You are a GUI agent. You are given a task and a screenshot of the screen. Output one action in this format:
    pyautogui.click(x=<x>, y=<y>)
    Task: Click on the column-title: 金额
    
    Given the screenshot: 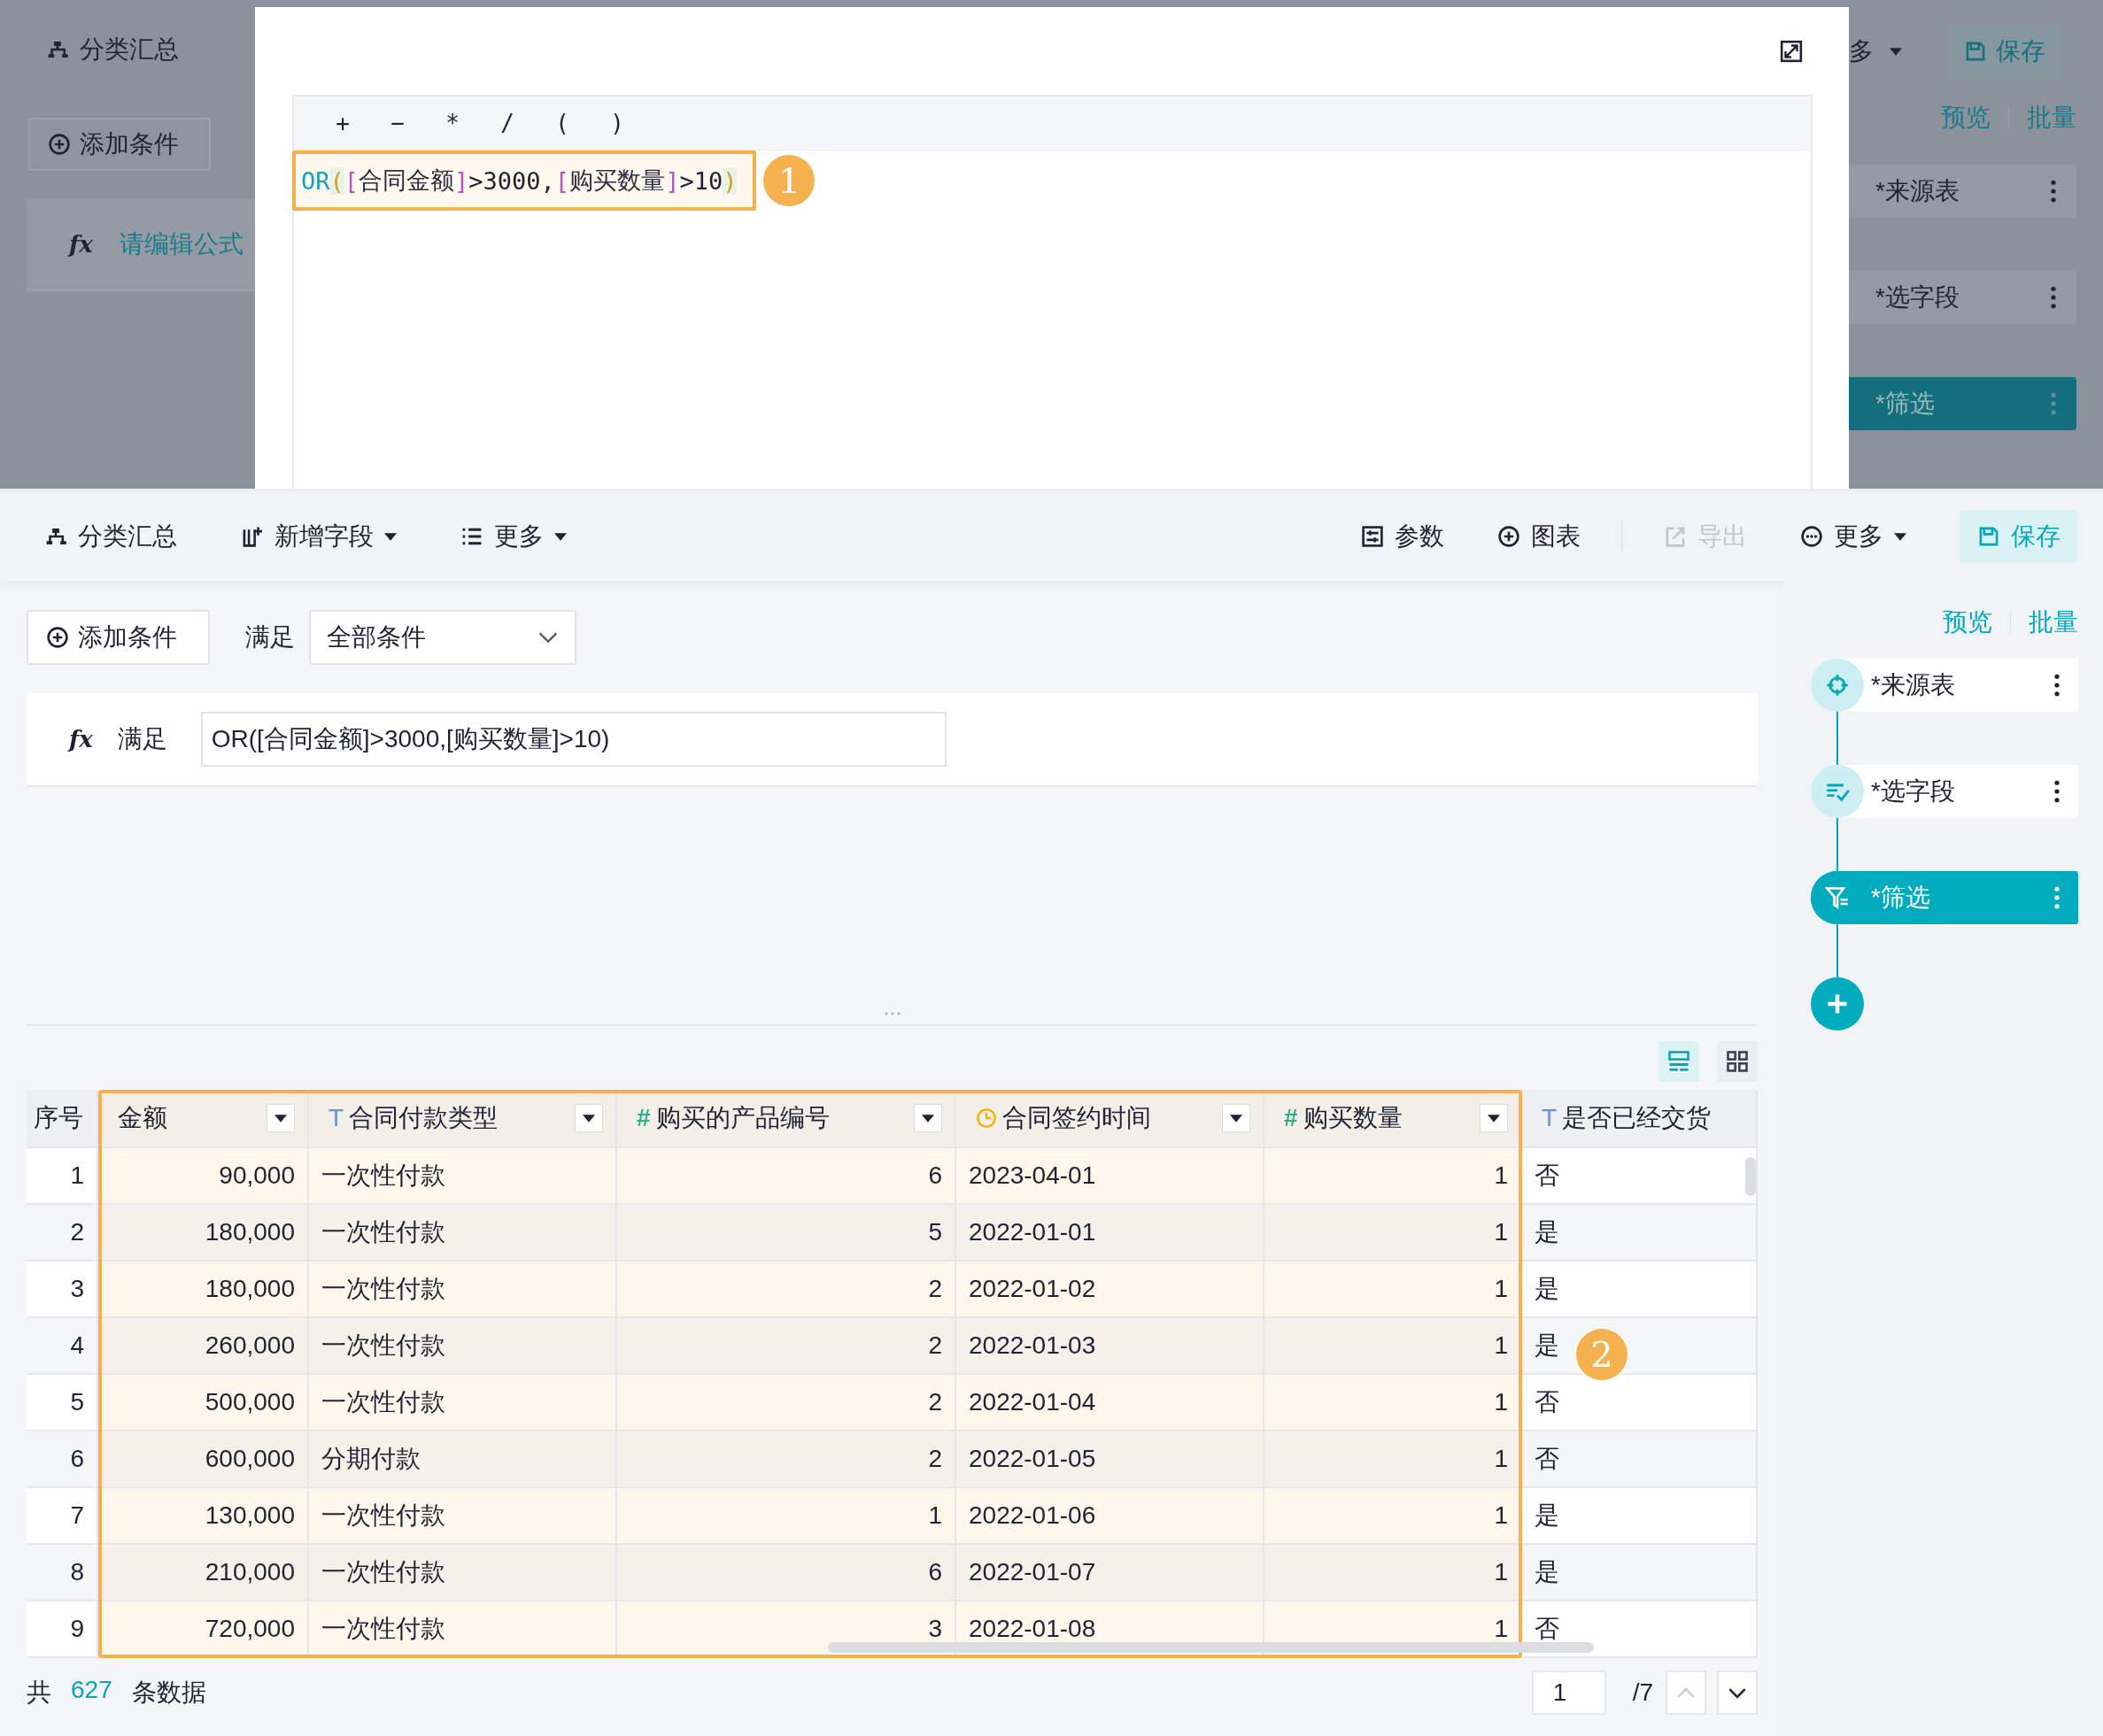 What is the action you would take?
    pyautogui.click(x=143, y=1118)
    